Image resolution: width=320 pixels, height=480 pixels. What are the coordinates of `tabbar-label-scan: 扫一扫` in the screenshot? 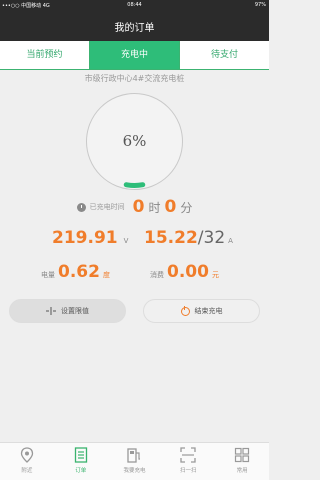 It's located at (188, 471).